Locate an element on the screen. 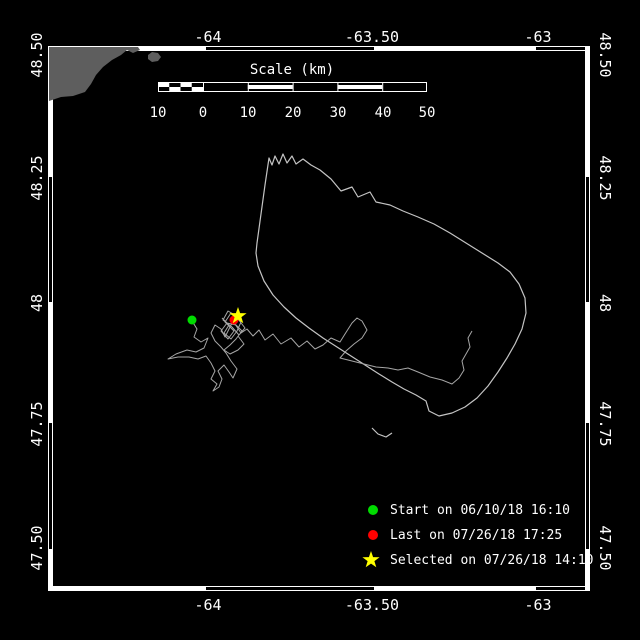 The height and width of the screenshot is (640, 640). lon-label-top-6350: -63.50 is located at coordinates (372, 37).